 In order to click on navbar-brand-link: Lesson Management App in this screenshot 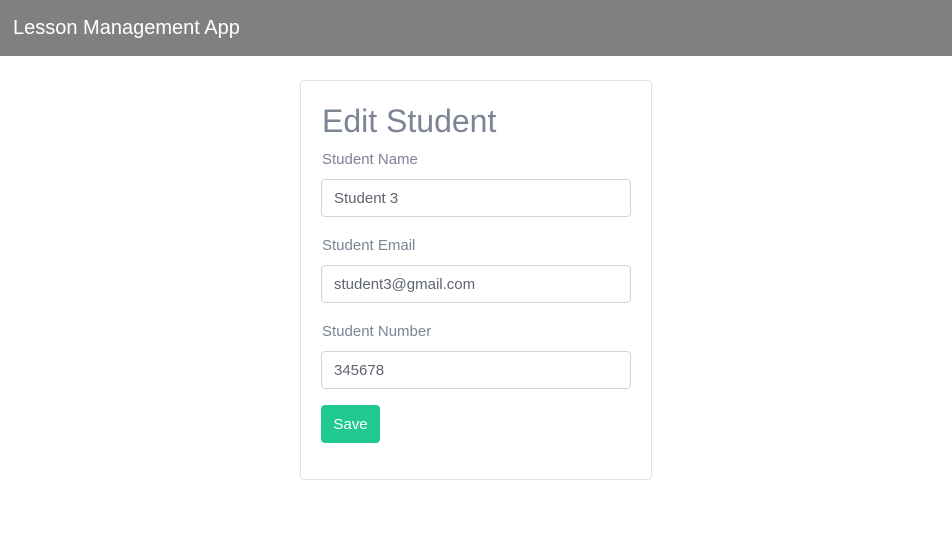, I will do `click(126, 28)`.